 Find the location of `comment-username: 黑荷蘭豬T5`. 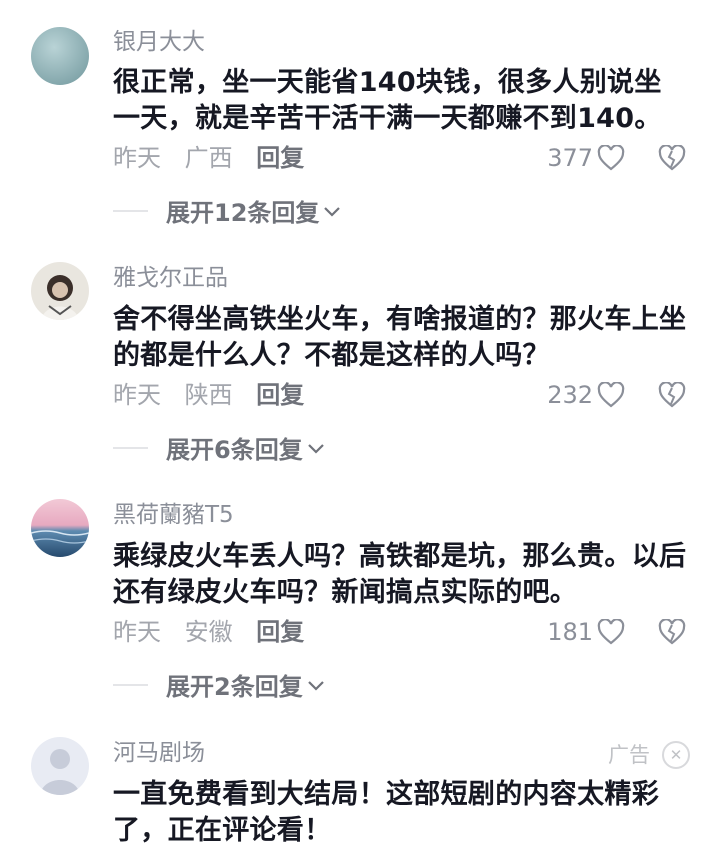

comment-username: 黑荷蘭豬T5 is located at coordinates (173, 515).